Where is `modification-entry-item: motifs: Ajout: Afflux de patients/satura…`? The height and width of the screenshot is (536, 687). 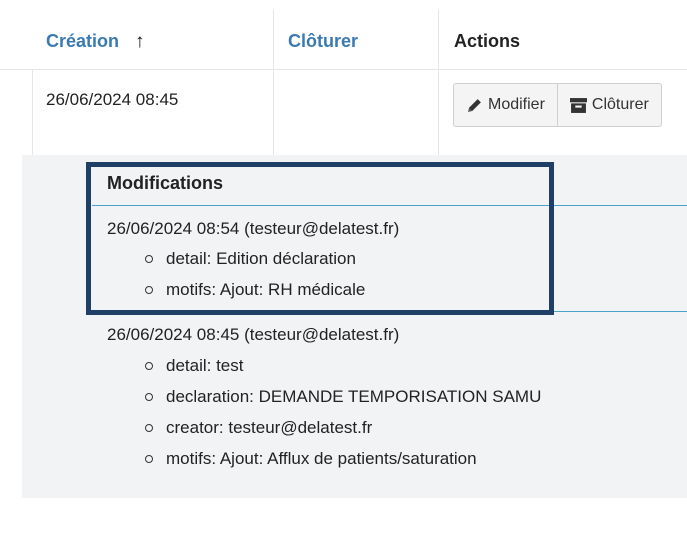
modification-entry-item: motifs: Ajout: Afflux de patients/satura… is located at coordinates (321, 458).